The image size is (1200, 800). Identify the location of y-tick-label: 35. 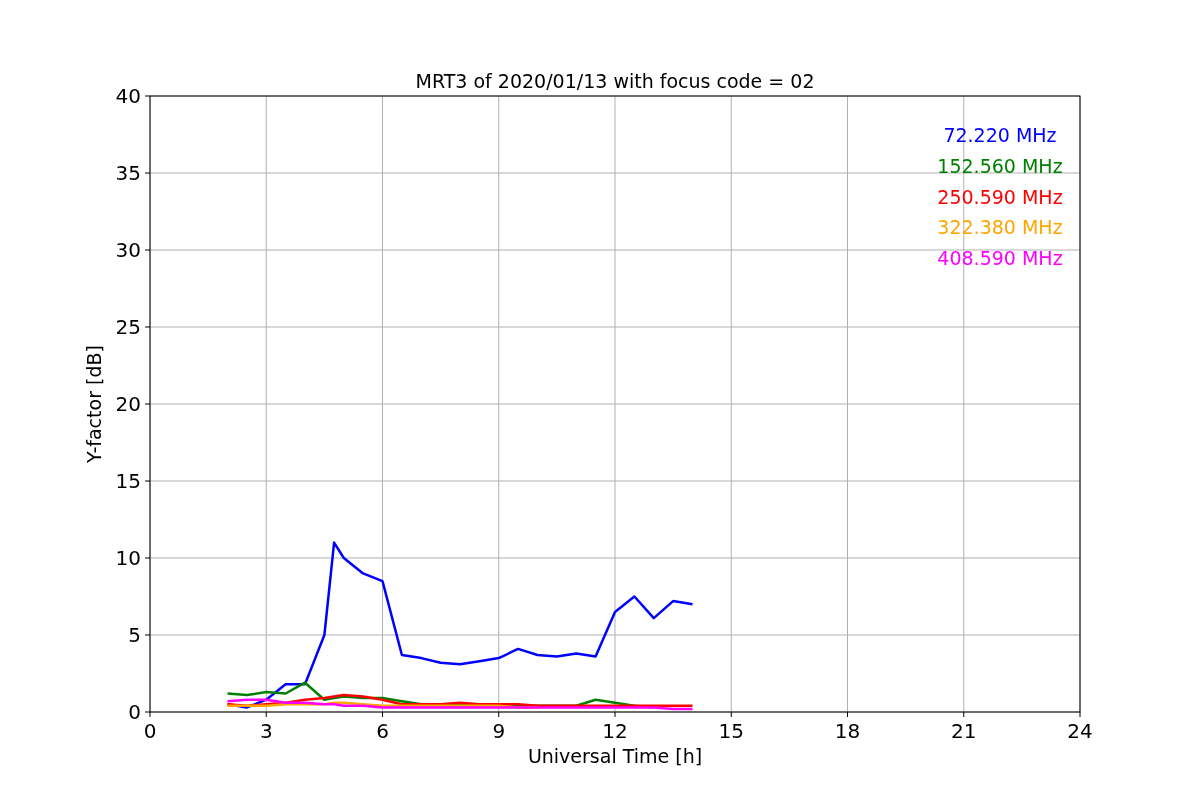
(128, 173).